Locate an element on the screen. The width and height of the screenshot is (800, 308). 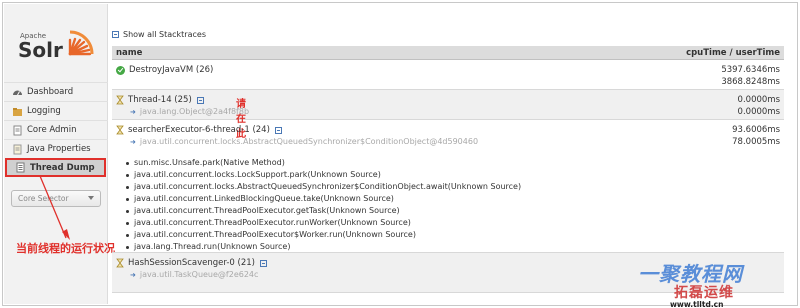
thread-name: Thread-14 (25) 请在此 is located at coordinates (181, 117).